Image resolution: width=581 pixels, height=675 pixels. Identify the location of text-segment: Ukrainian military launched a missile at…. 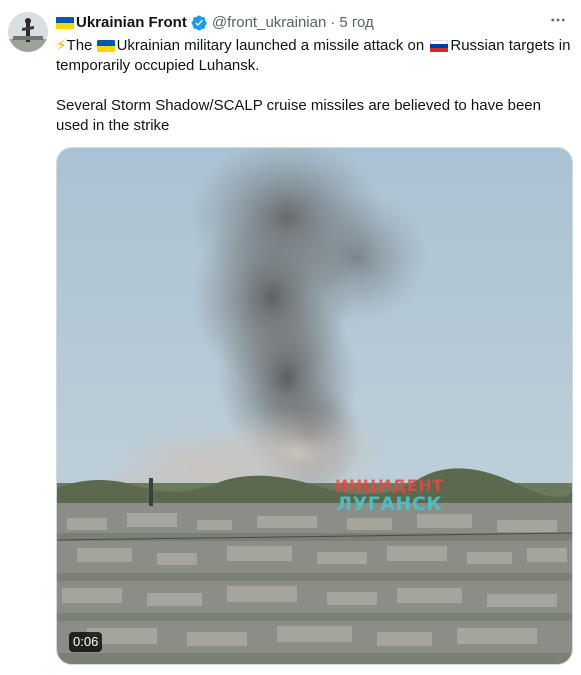
(272, 45).